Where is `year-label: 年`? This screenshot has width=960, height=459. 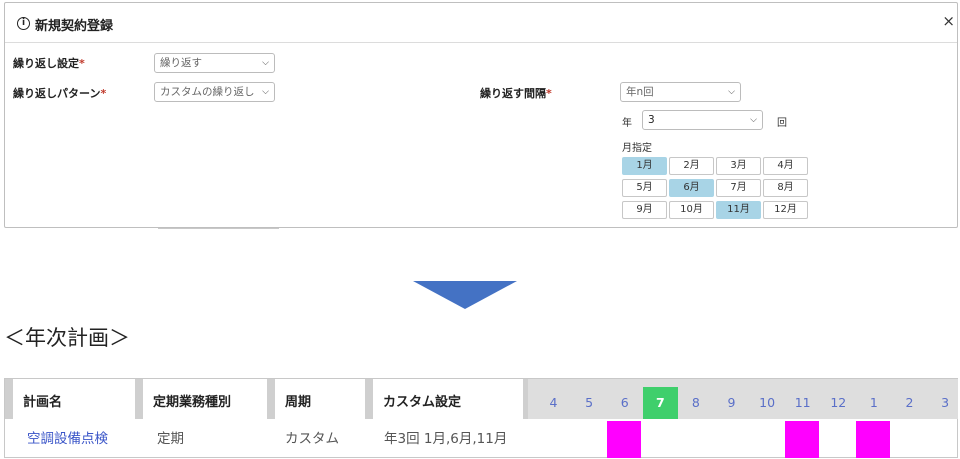 year-label: 年 is located at coordinates (627, 123).